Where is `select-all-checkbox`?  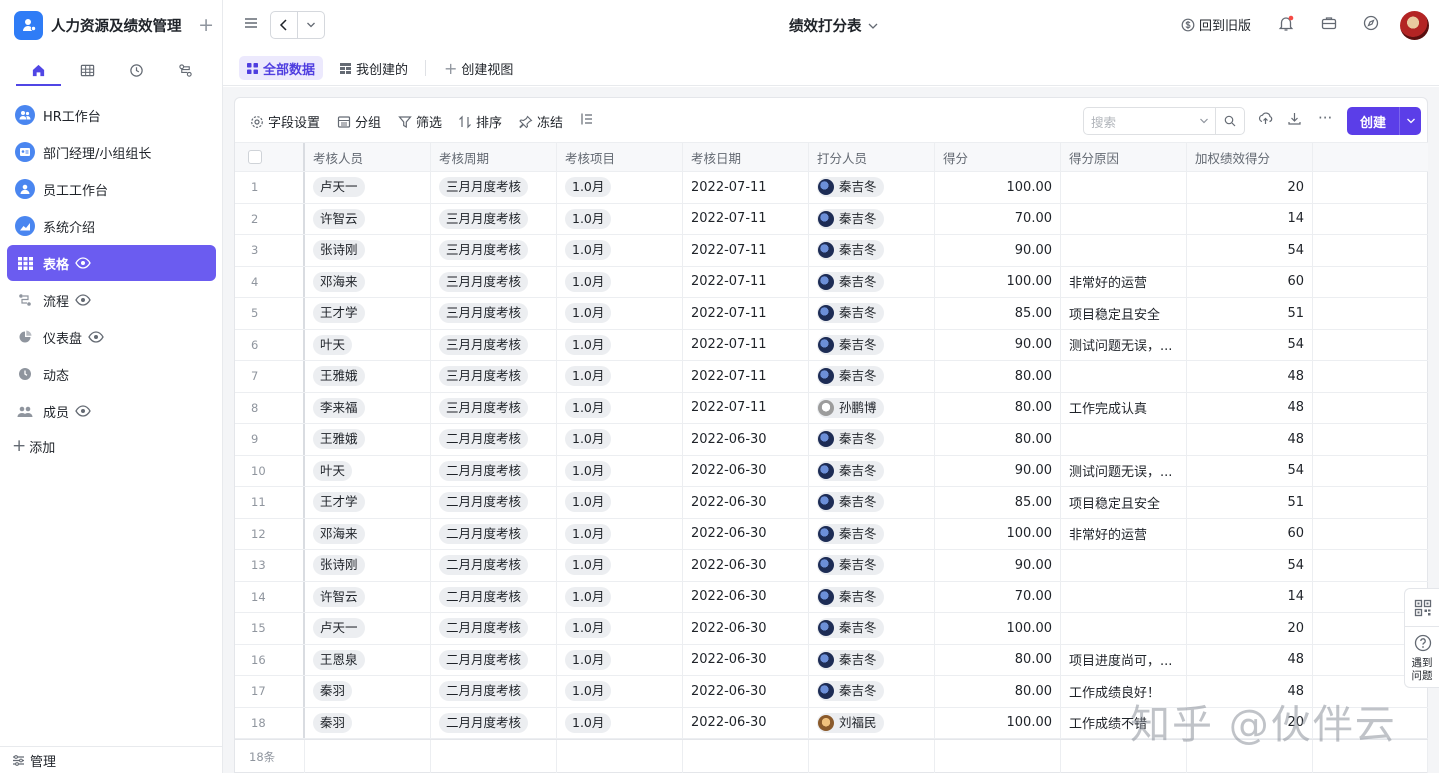 select-all-checkbox is located at coordinates (255, 157).